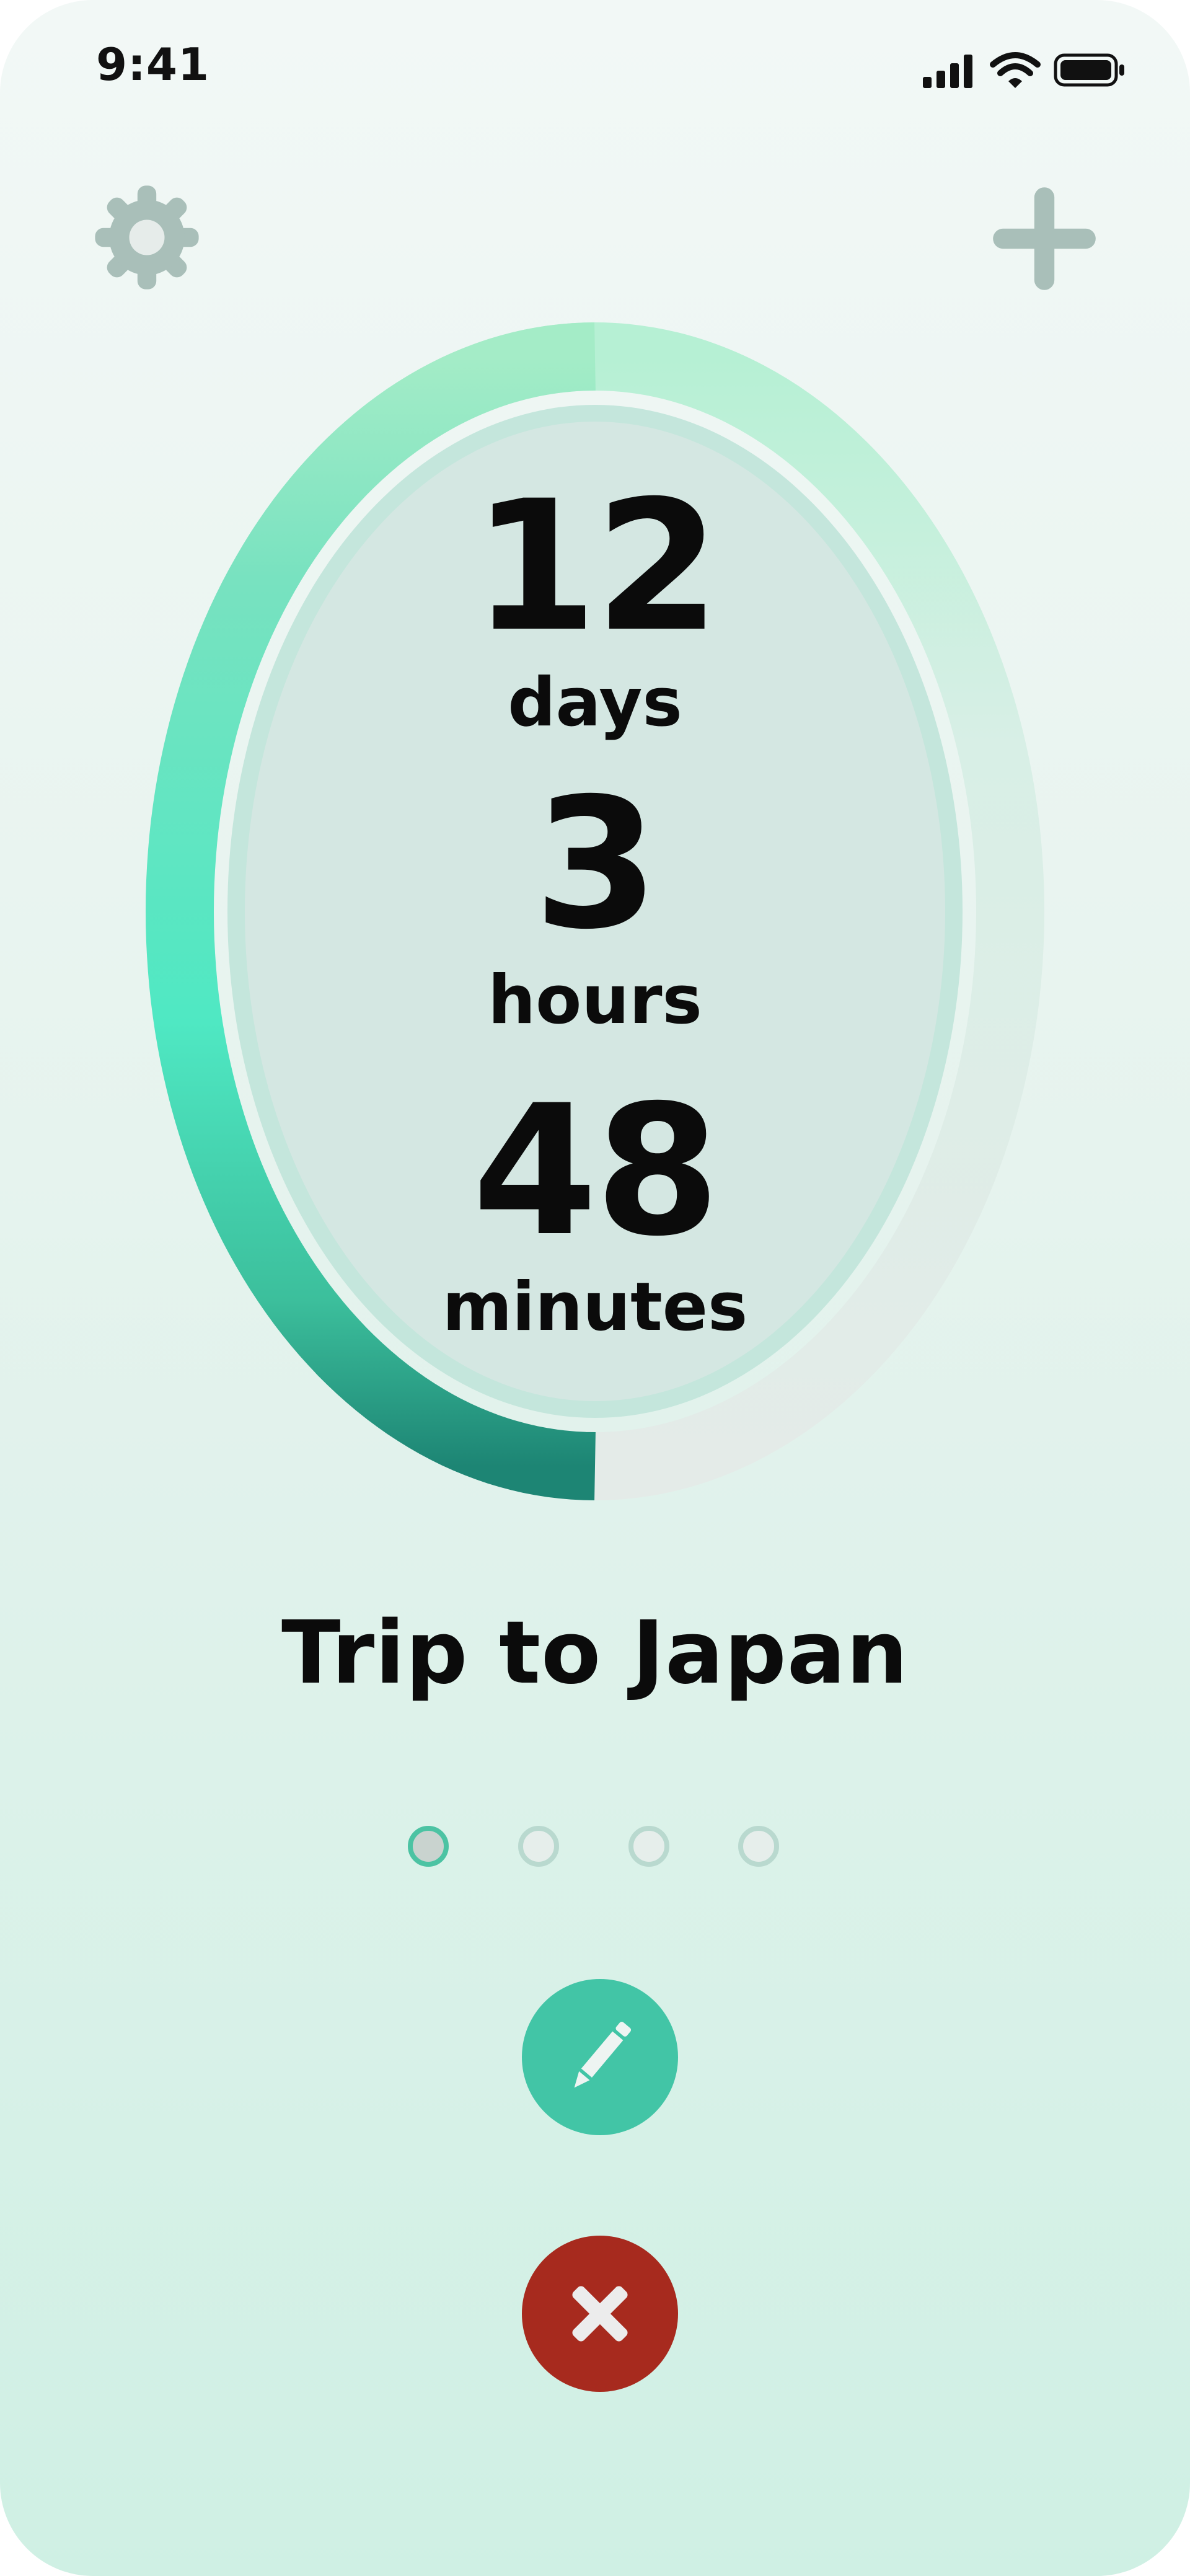 This screenshot has height=2576, width=1190. What do you see at coordinates (1044, 238) in the screenshot?
I see `plus-icon` at bounding box center [1044, 238].